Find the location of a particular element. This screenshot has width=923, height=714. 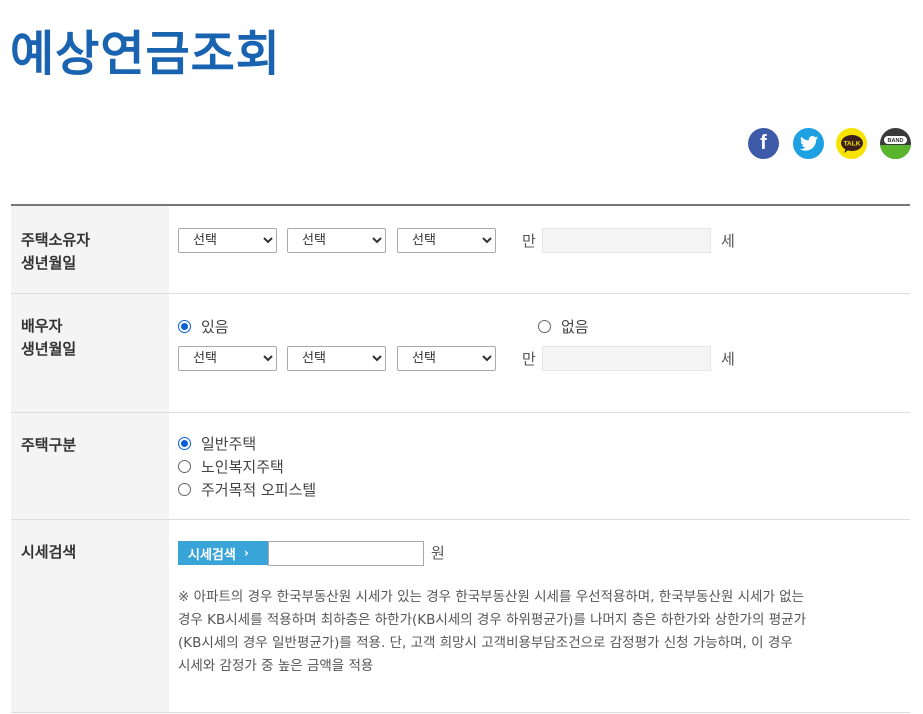

facebook-share-button: f is located at coordinates (763, 143).